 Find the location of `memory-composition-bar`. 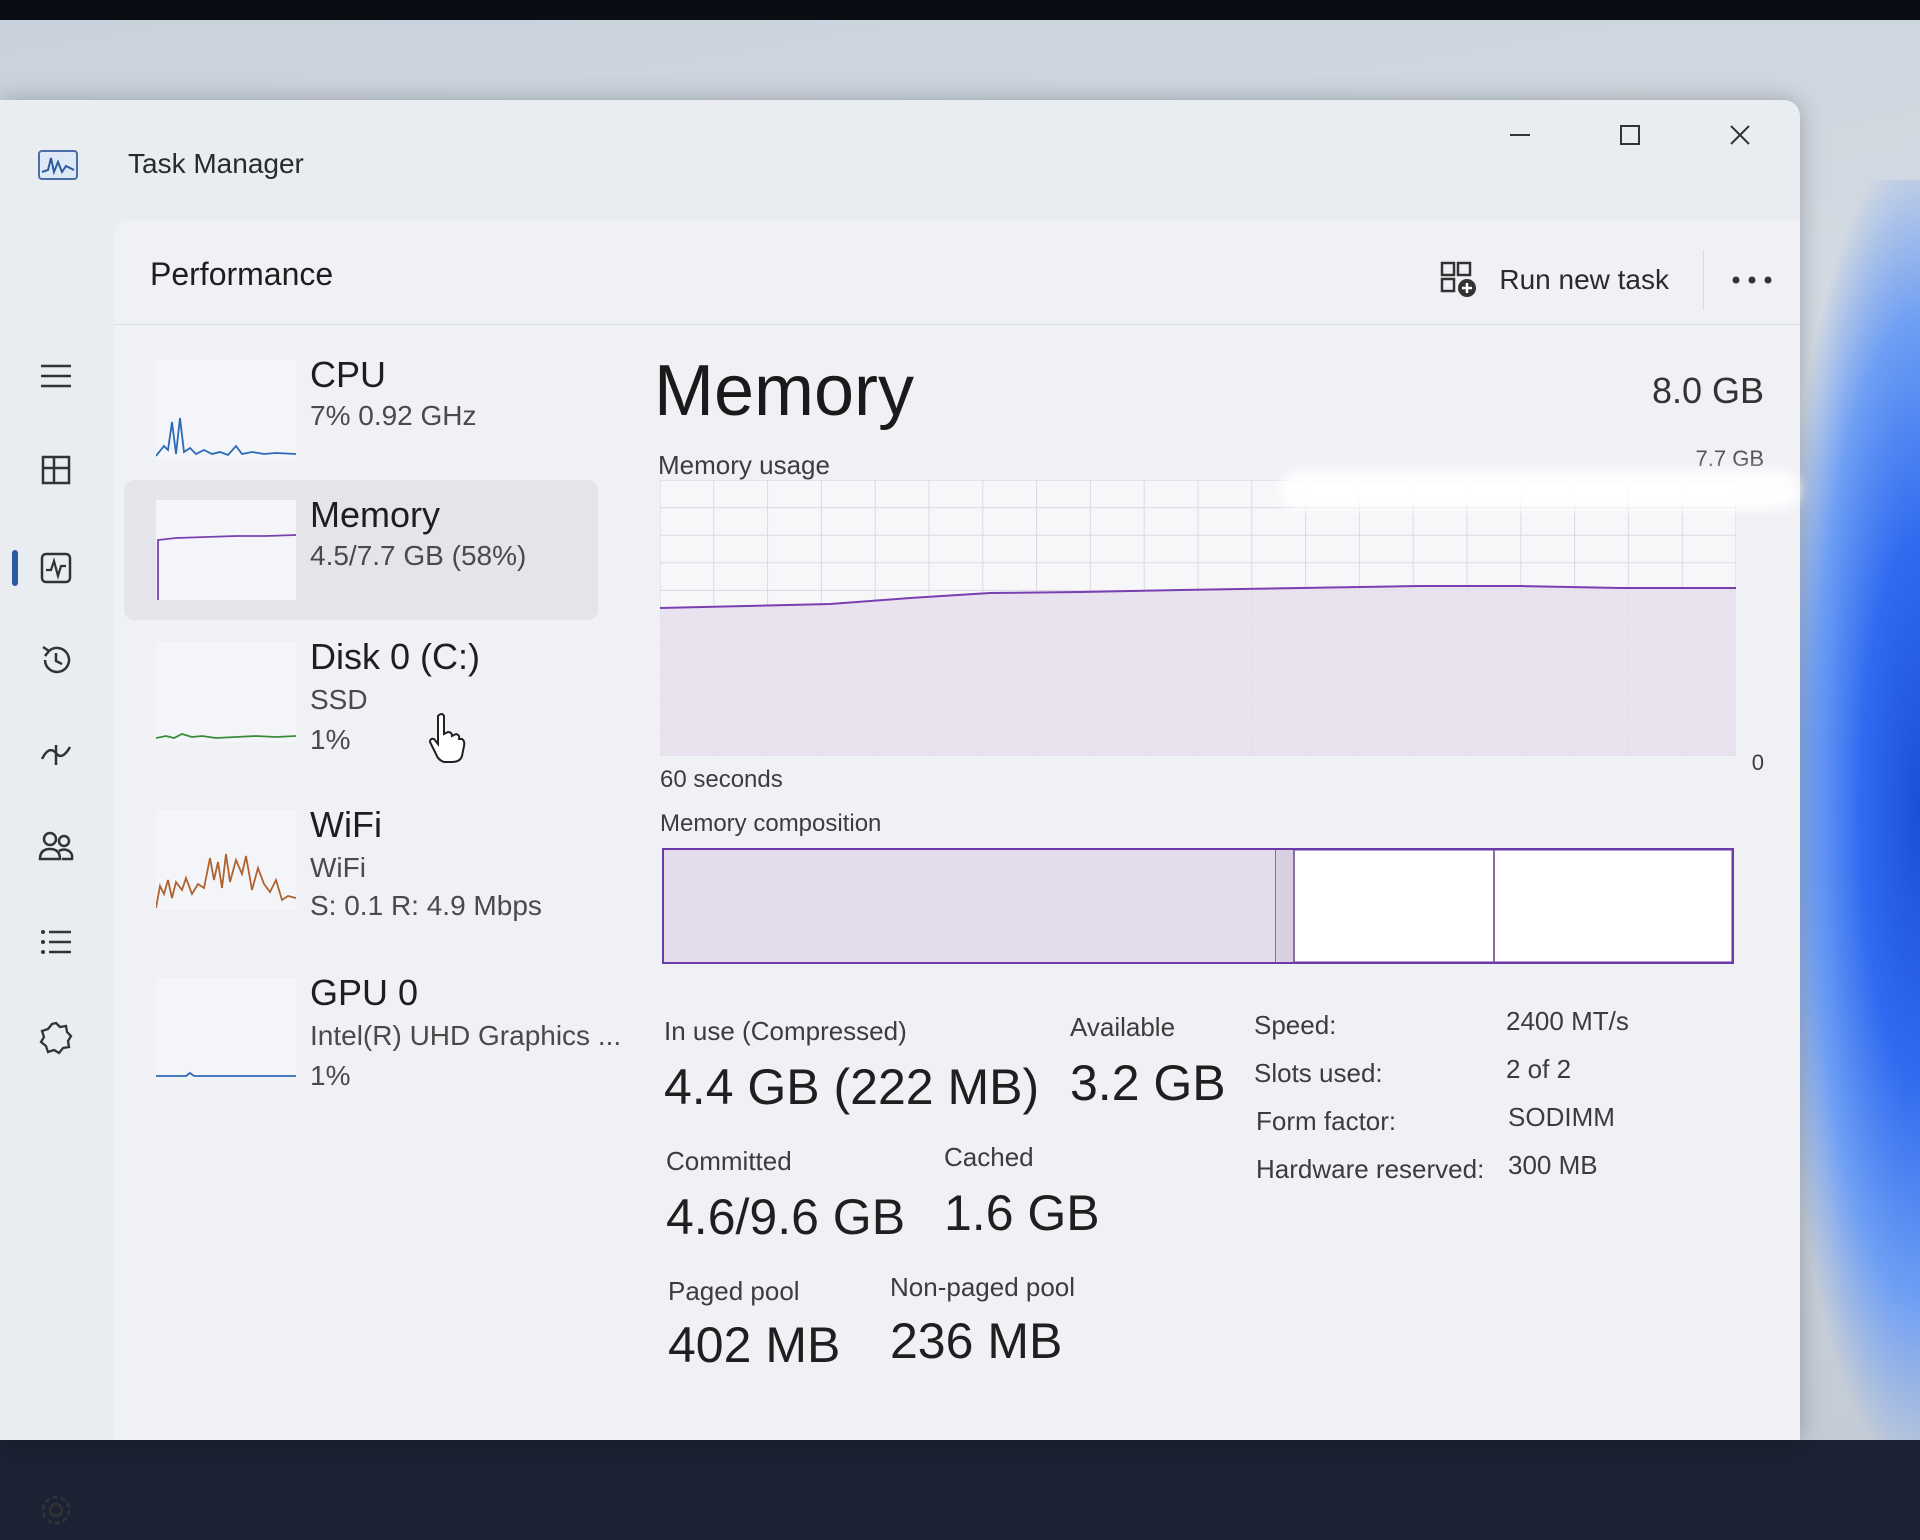

memory-composition-bar is located at coordinates (1198, 906).